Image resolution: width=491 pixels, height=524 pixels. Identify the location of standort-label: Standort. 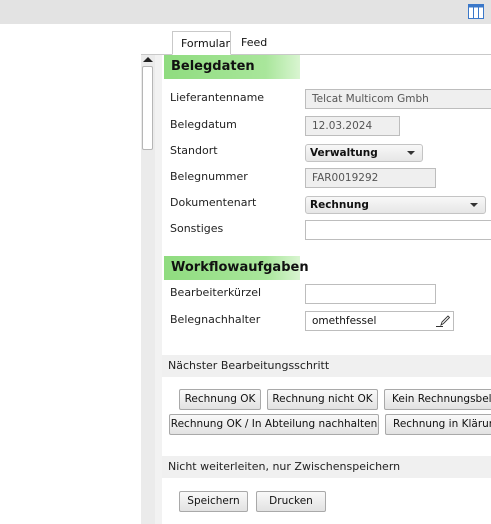
(194, 150).